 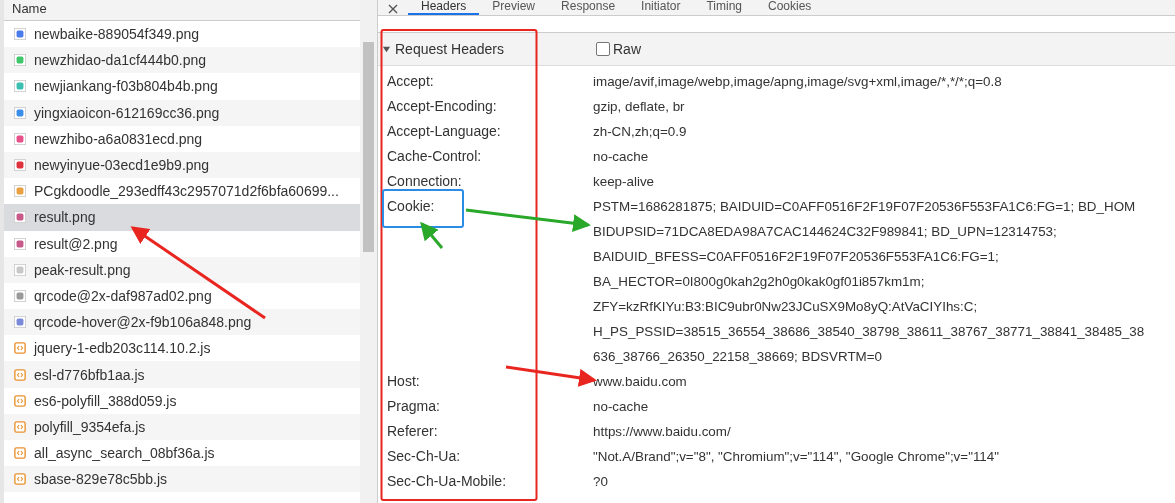 What do you see at coordinates (182, 10) in the screenshot?
I see `column-header: Name` at bounding box center [182, 10].